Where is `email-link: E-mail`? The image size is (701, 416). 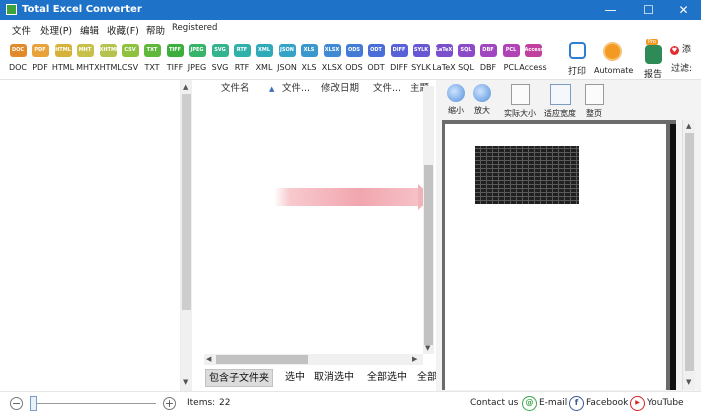
email-link: E-mail is located at coordinates (553, 403).